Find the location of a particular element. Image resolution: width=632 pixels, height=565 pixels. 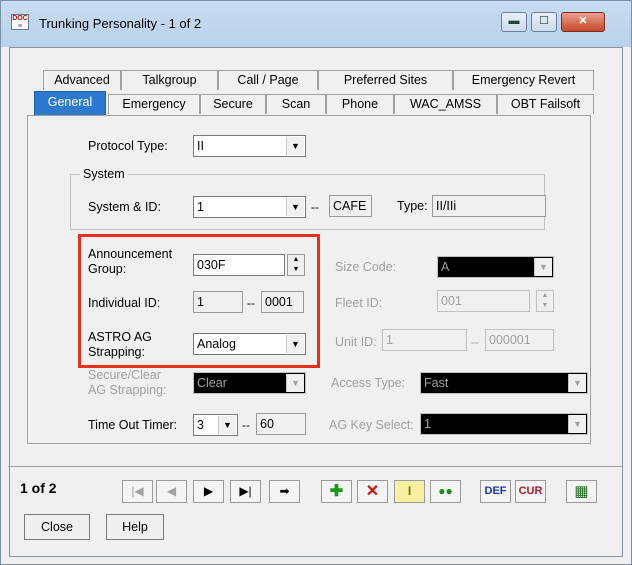

tab-call-page: Call / Page is located at coordinates (268, 80).